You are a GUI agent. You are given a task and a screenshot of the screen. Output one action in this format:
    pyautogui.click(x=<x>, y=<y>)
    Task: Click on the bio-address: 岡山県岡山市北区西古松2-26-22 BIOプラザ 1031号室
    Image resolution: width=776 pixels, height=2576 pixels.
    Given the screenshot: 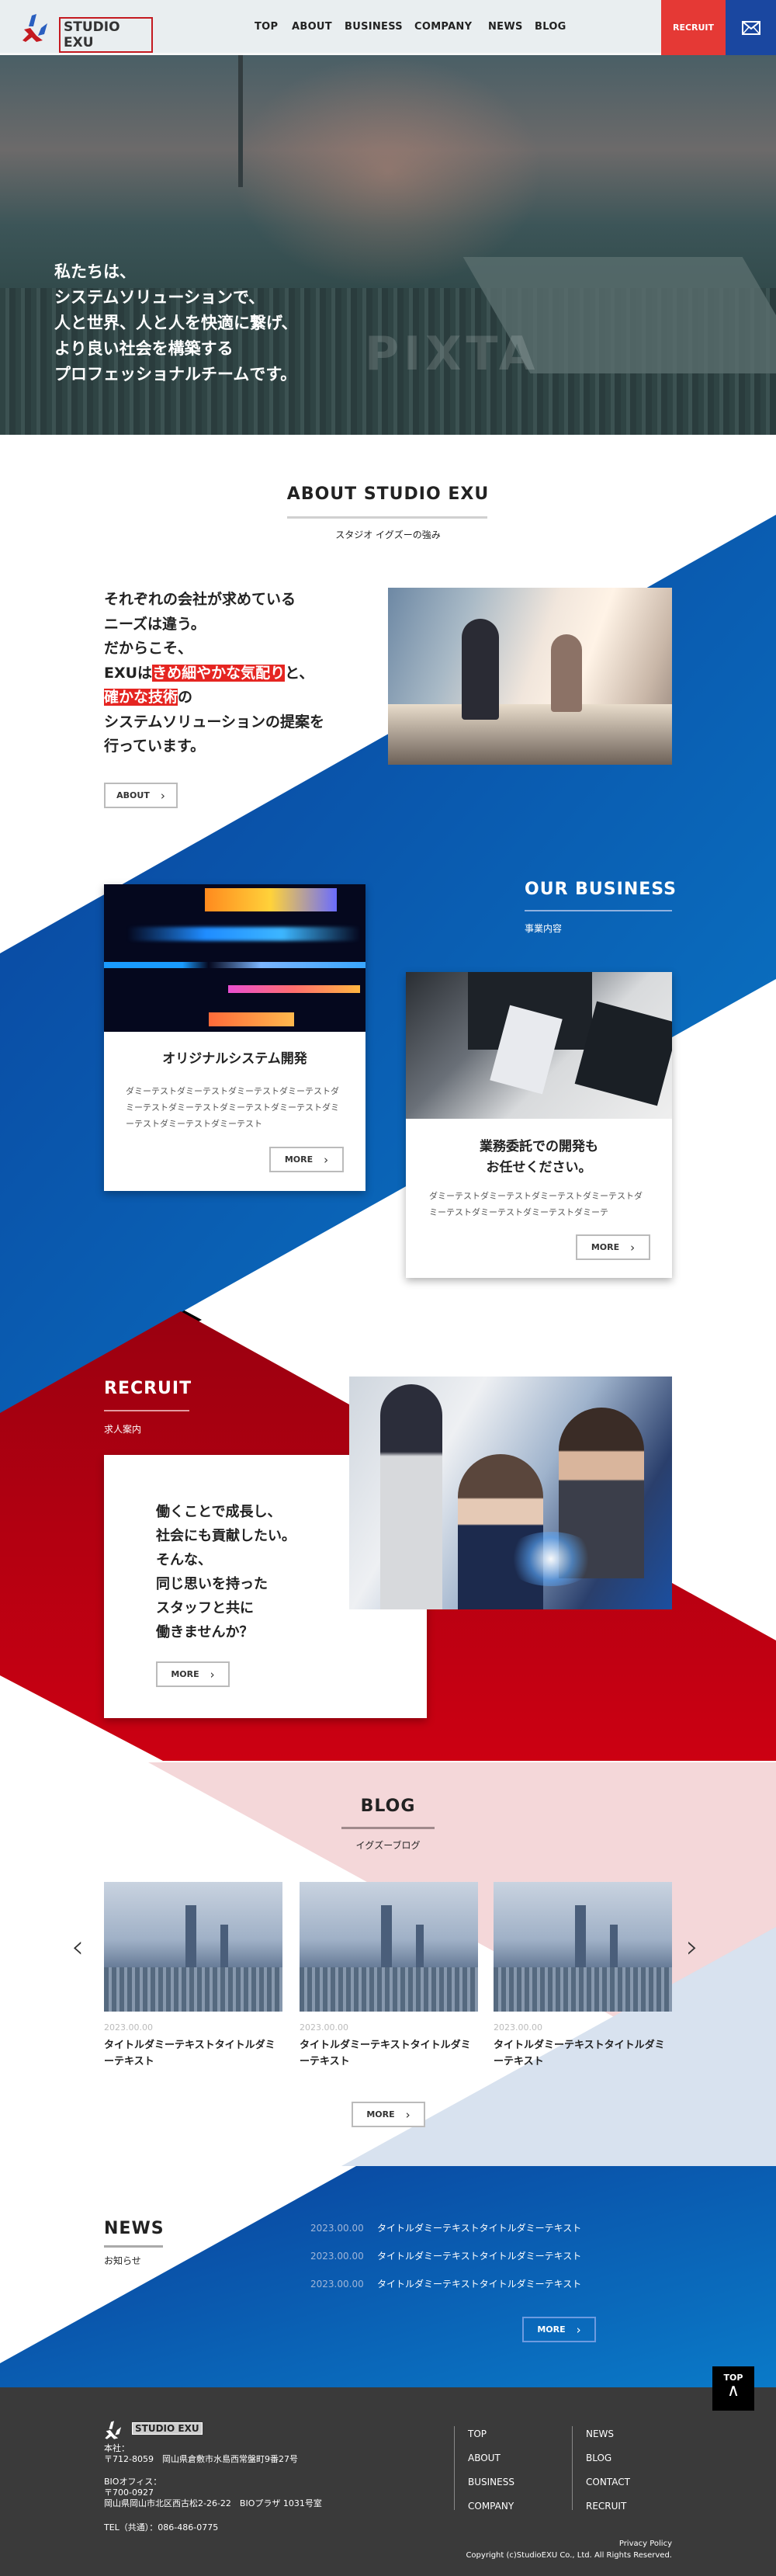 What is the action you would take?
    pyautogui.click(x=213, y=2503)
    